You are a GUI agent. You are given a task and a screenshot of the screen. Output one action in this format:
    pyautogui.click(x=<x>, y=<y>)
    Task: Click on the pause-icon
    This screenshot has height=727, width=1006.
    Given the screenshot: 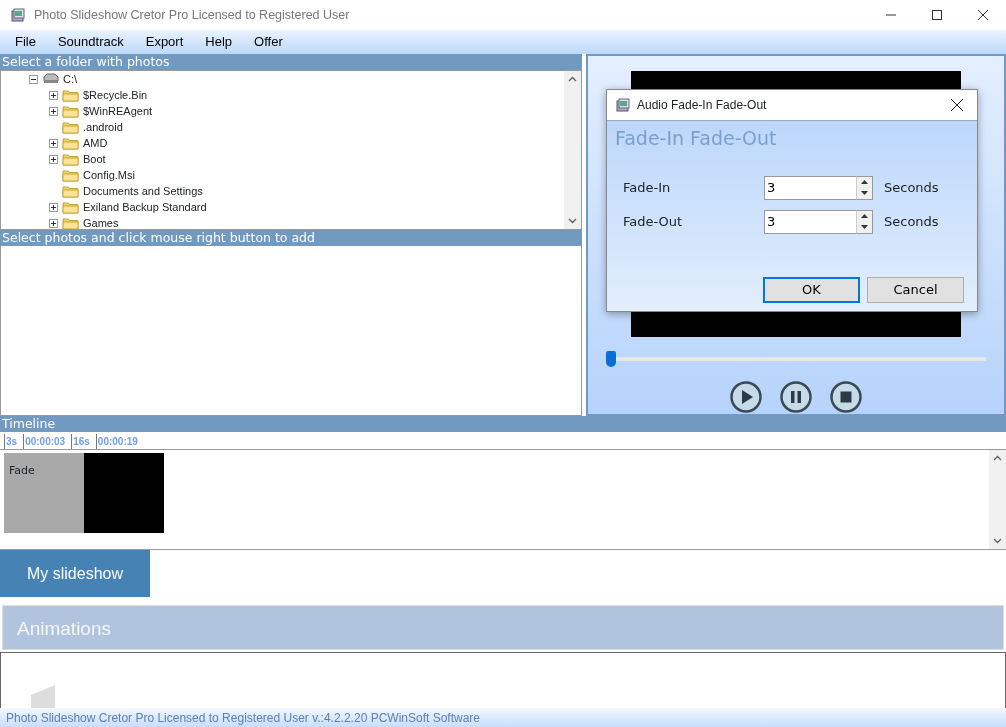 What is the action you would take?
    pyautogui.click(x=796, y=397)
    